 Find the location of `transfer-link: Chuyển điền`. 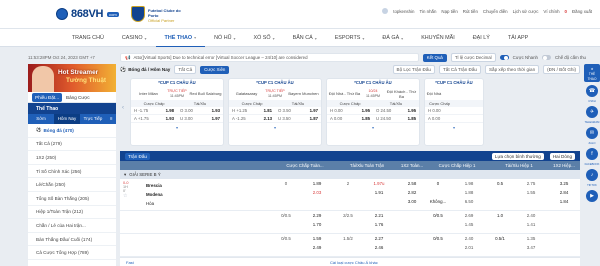

transfer-link: Chuyển điền is located at coordinates (495, 11).